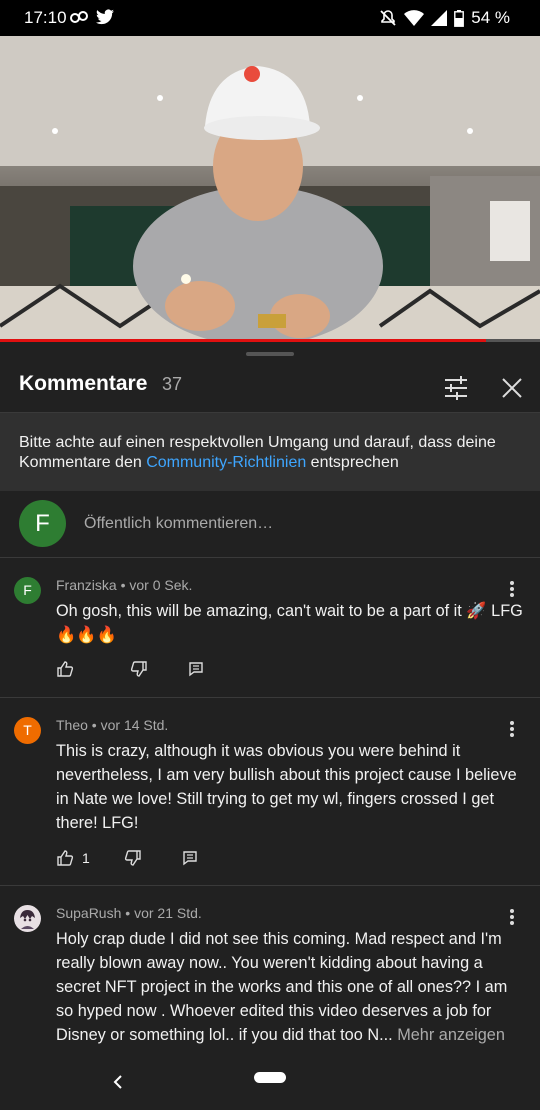 This screenshot has width=540, height=1110. I want to click on drag-handle, so click(270, 354).